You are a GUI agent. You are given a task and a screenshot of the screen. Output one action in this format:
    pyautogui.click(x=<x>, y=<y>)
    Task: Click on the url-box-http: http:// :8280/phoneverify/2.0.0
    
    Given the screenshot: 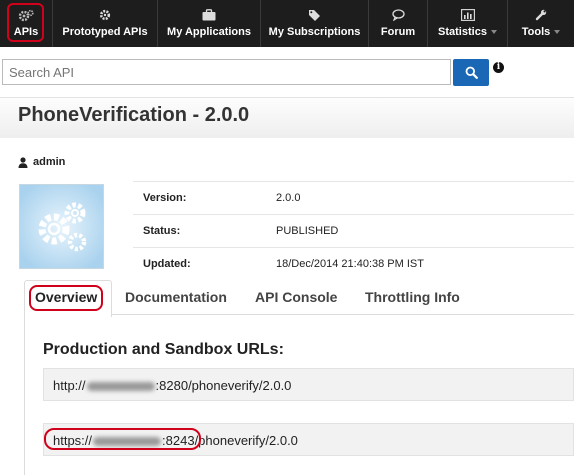 What is the action you would take?
    pyautogui.click(x=308, y=384)
    